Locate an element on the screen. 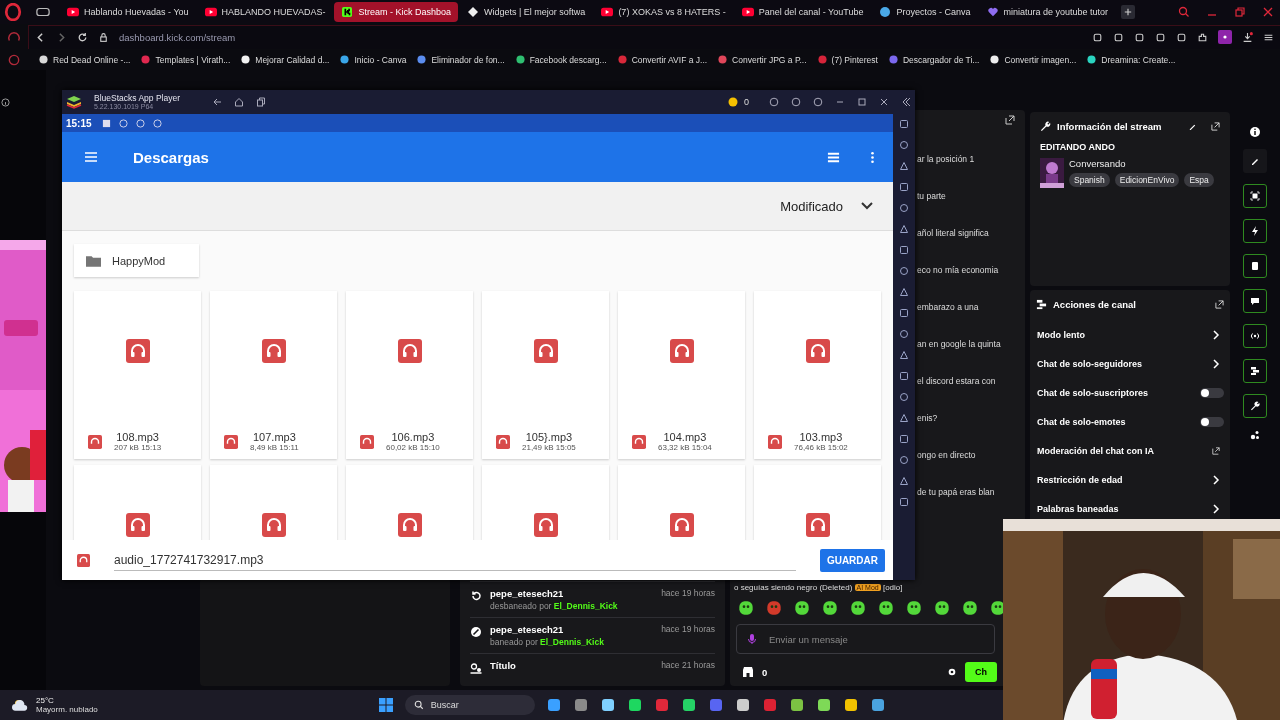 The width and height of the screenshot is (1280, 720). browser-tab: miniatura de youtube tutor is located at coordinates (1047, 12).